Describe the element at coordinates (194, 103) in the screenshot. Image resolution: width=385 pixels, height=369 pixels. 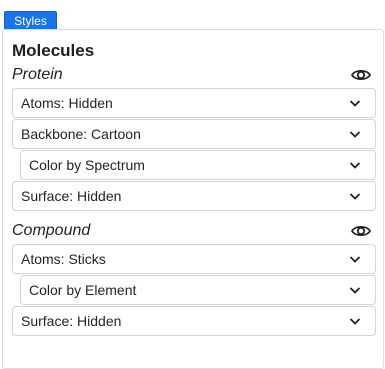
I see `select-protein-atoms: Atoms: Hidden` at that location.